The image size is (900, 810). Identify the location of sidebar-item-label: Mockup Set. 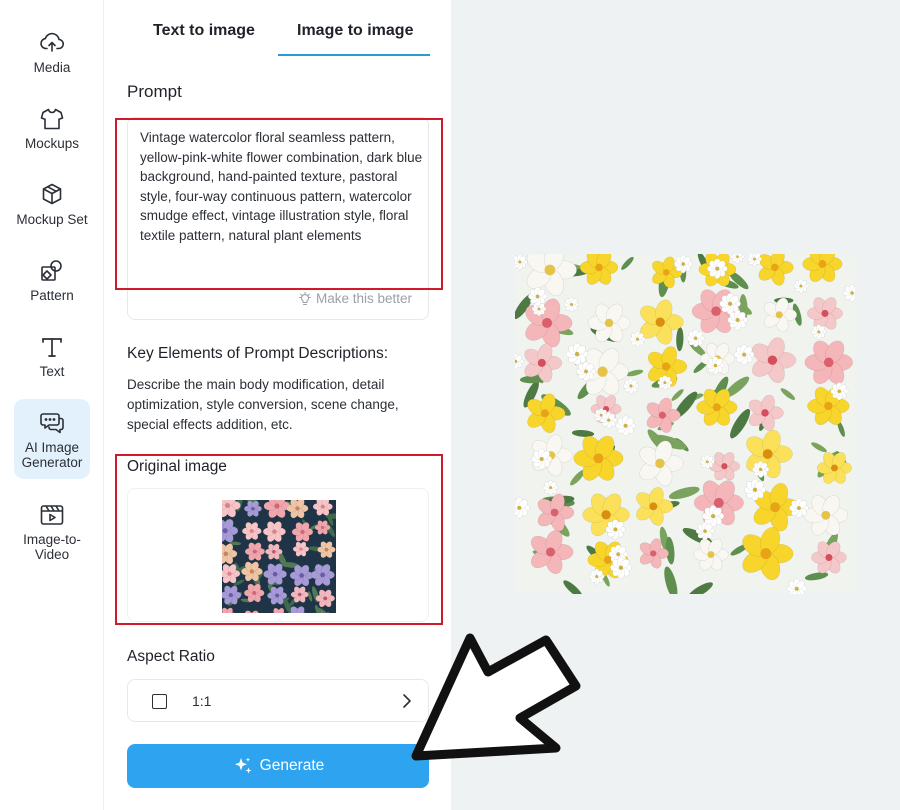
(52, 219).